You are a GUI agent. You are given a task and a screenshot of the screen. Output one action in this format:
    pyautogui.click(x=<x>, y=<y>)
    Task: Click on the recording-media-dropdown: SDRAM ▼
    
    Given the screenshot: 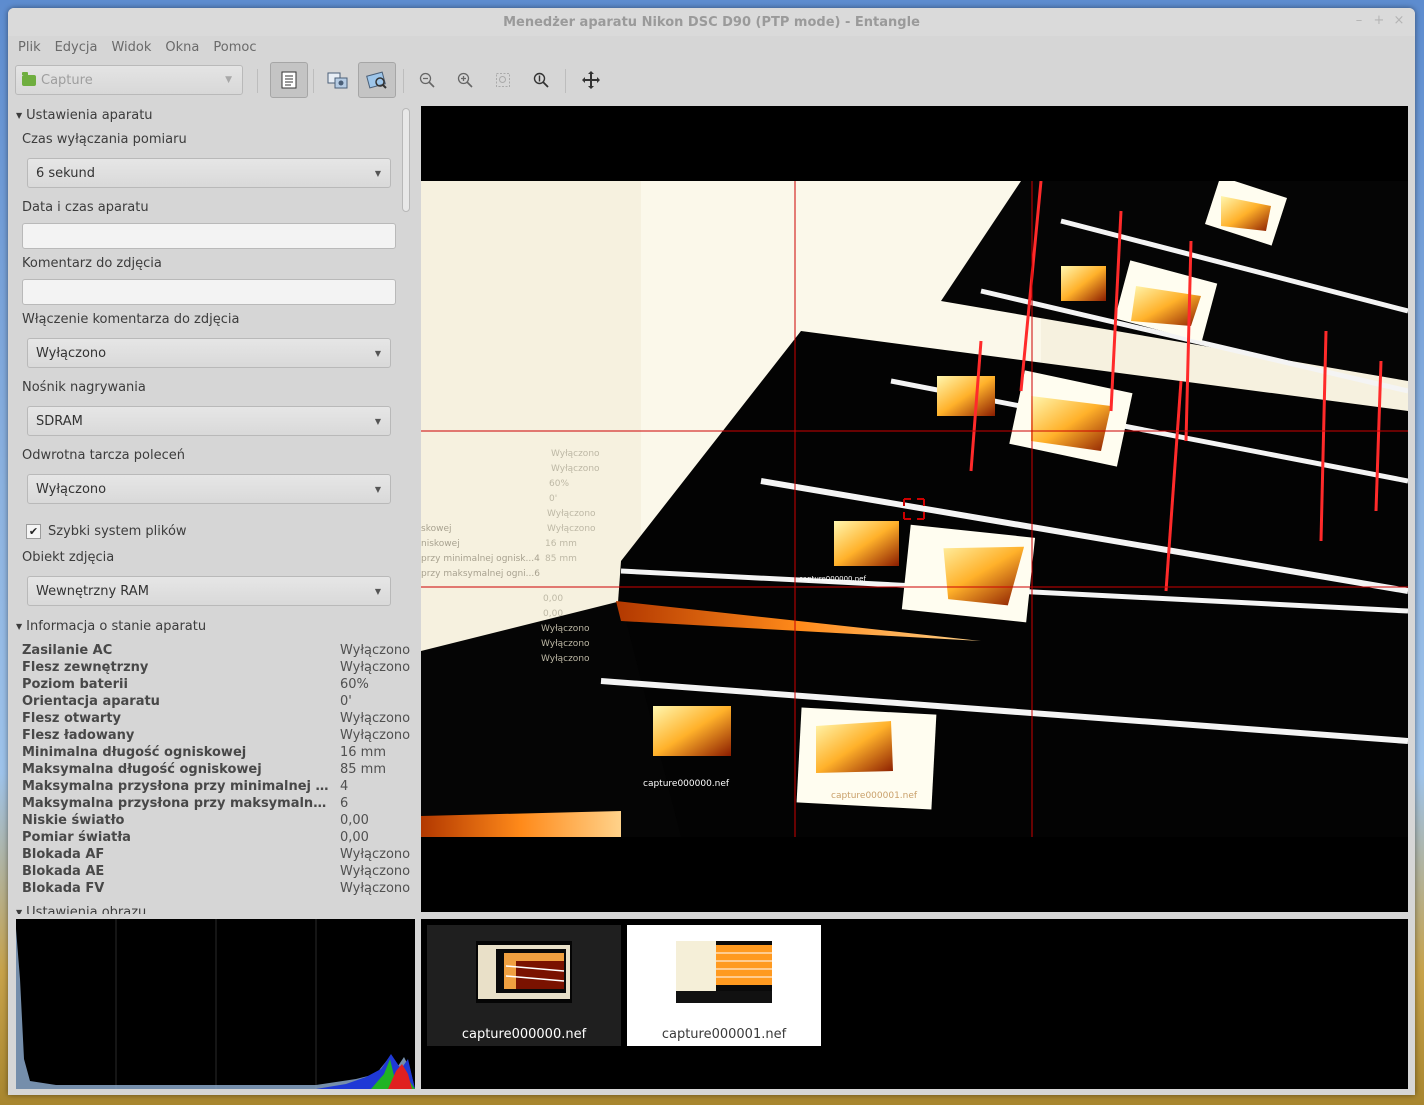 What is the action you would take?
    pyautogui.click(x=209, y=421)
    